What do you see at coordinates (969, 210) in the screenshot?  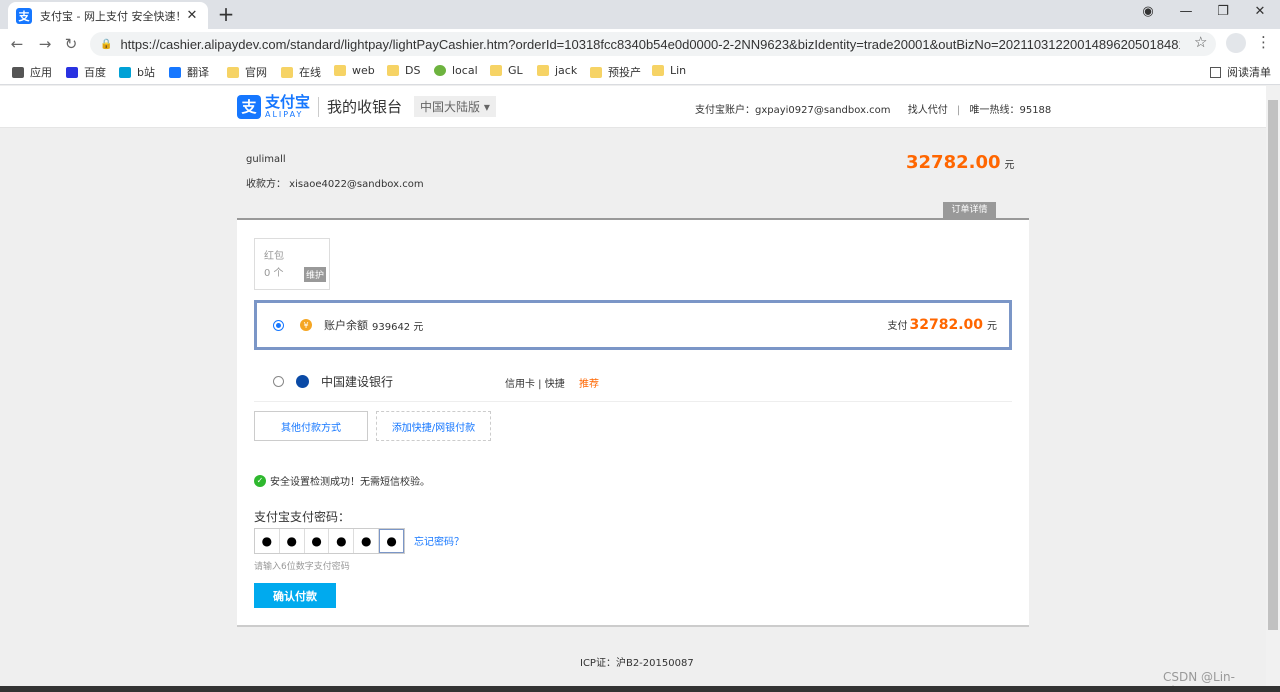 I see `order-detail-button: 订单详情` at bounding box center [969, 210].